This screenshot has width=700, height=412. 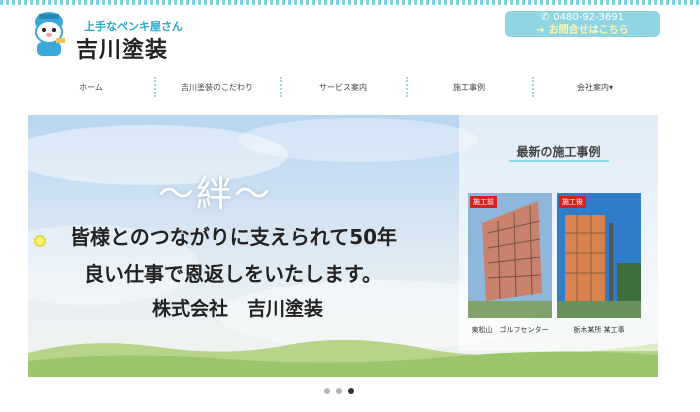 I want to click on nav-item-works: 施工事例, so click(x=469, y=87).